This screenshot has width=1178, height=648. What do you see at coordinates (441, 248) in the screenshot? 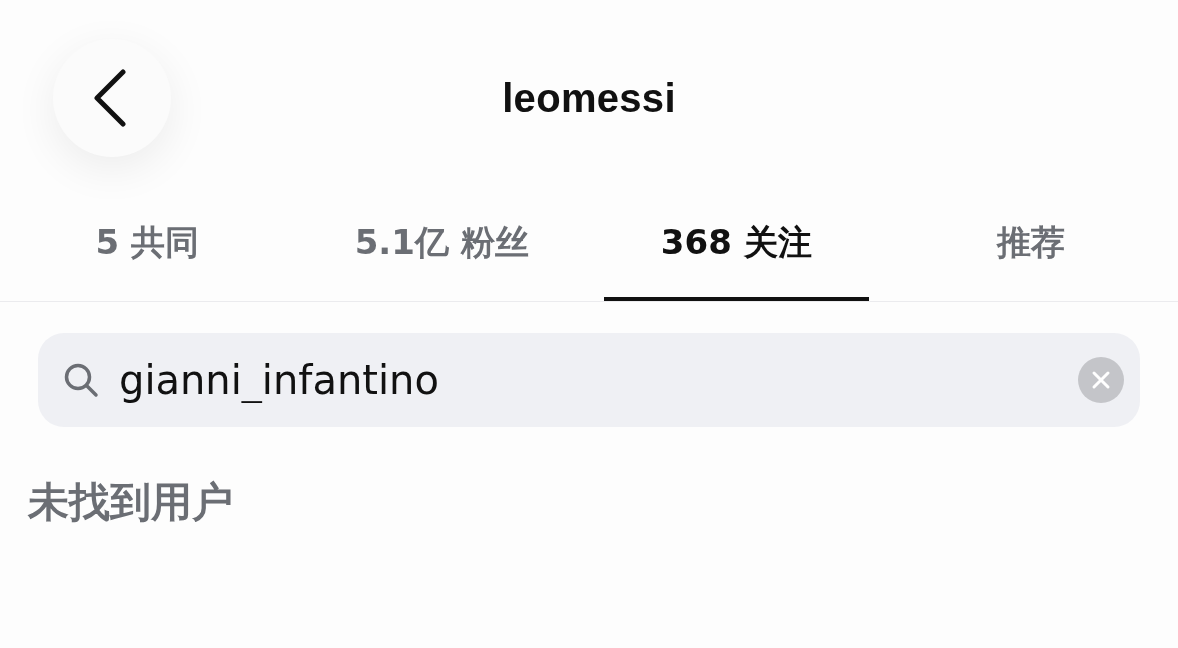
I see `tab: 5.1亿 粉丝` at bounding box center [441, 248].